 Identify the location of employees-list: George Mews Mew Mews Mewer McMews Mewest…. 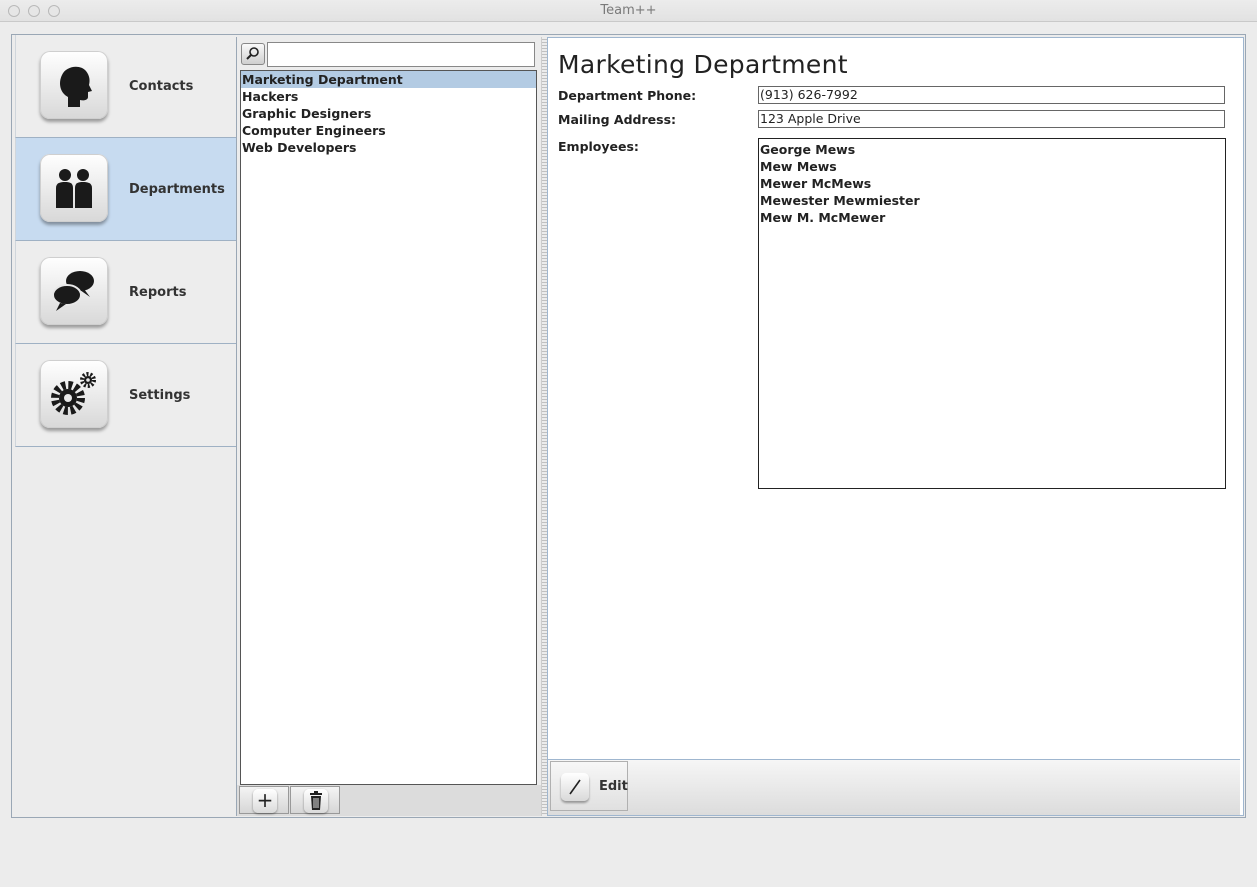
(992, 313).